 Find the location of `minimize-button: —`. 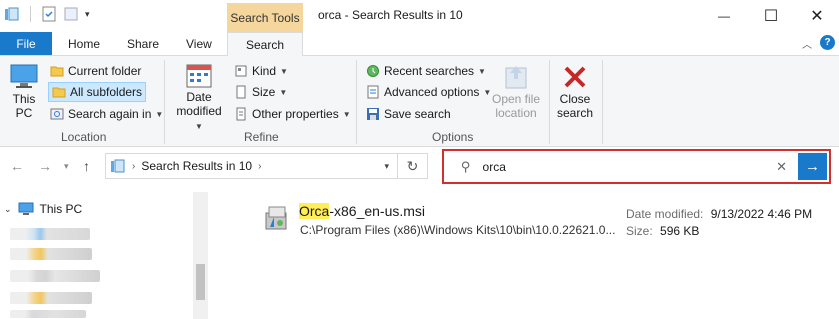

minimize-button: — is located at coordinates (724, 16).